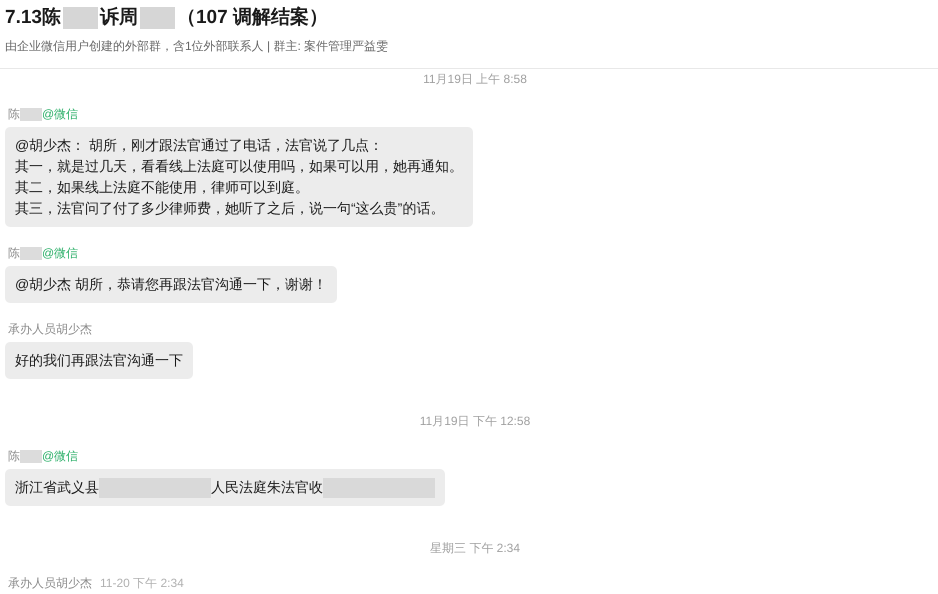 This screenshot has height=594, width=938. What do you see at coordinates (252, 17) in the screenshot?
I see `chat-title: （107 调解结案）` at bounding box center [252, 17].